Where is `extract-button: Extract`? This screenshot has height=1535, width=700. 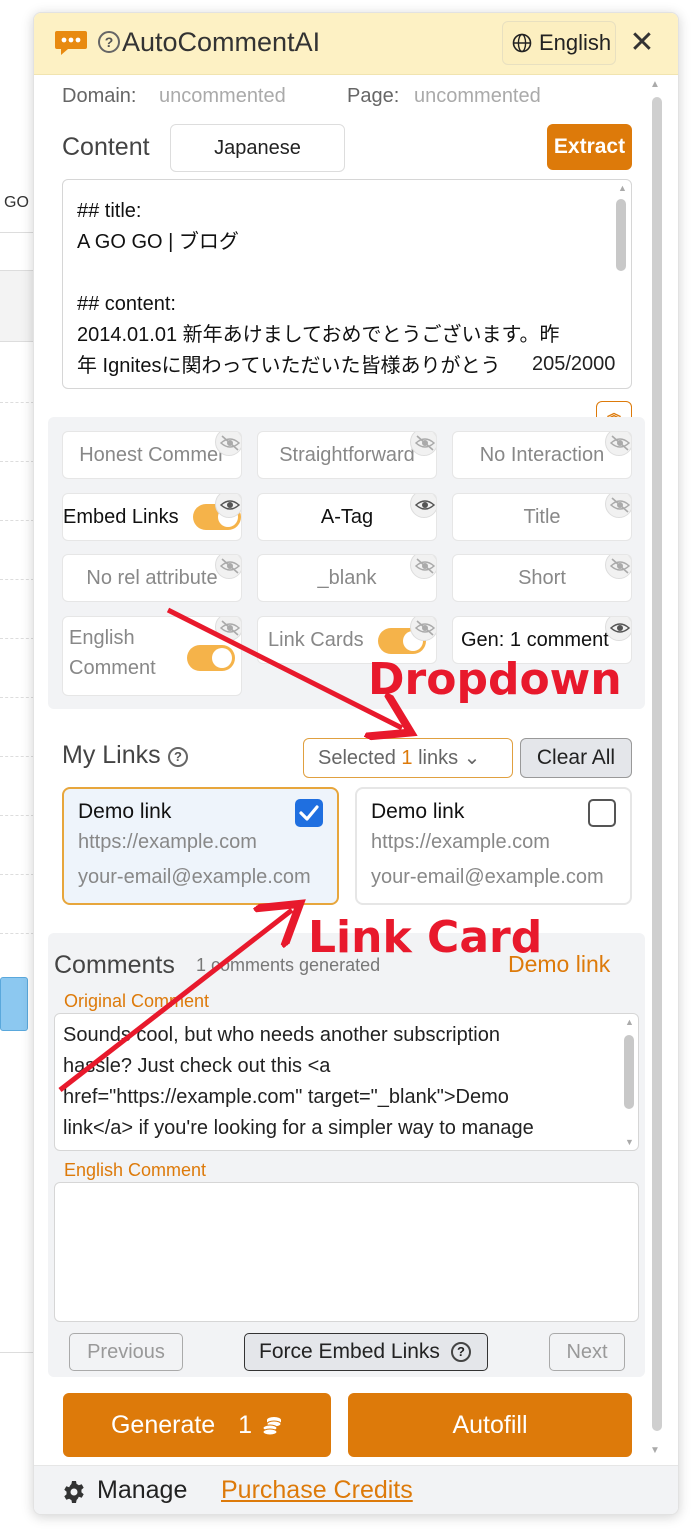
extract-button: Extract is located at coordinates (589, 147).